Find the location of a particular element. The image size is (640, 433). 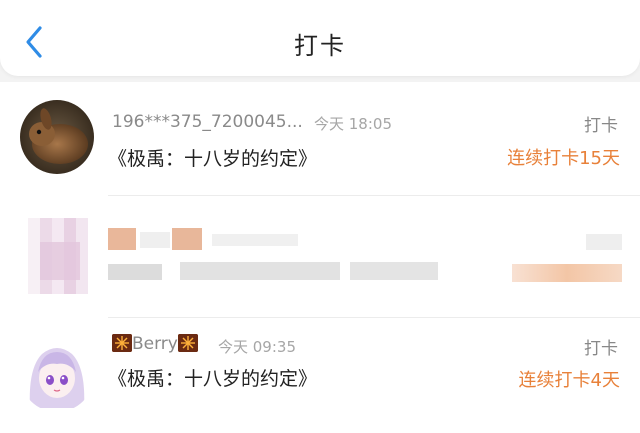

obscured-time-block is located at coordinates (255, 240).